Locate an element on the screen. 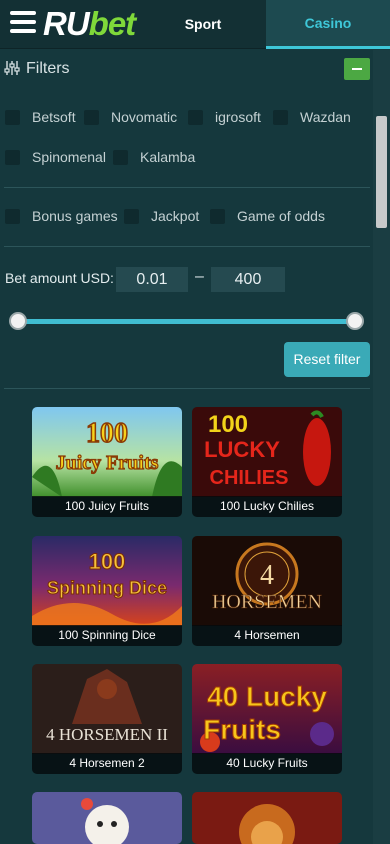  svg-text: Juicy Fruits is located at coordinates (107, 463).